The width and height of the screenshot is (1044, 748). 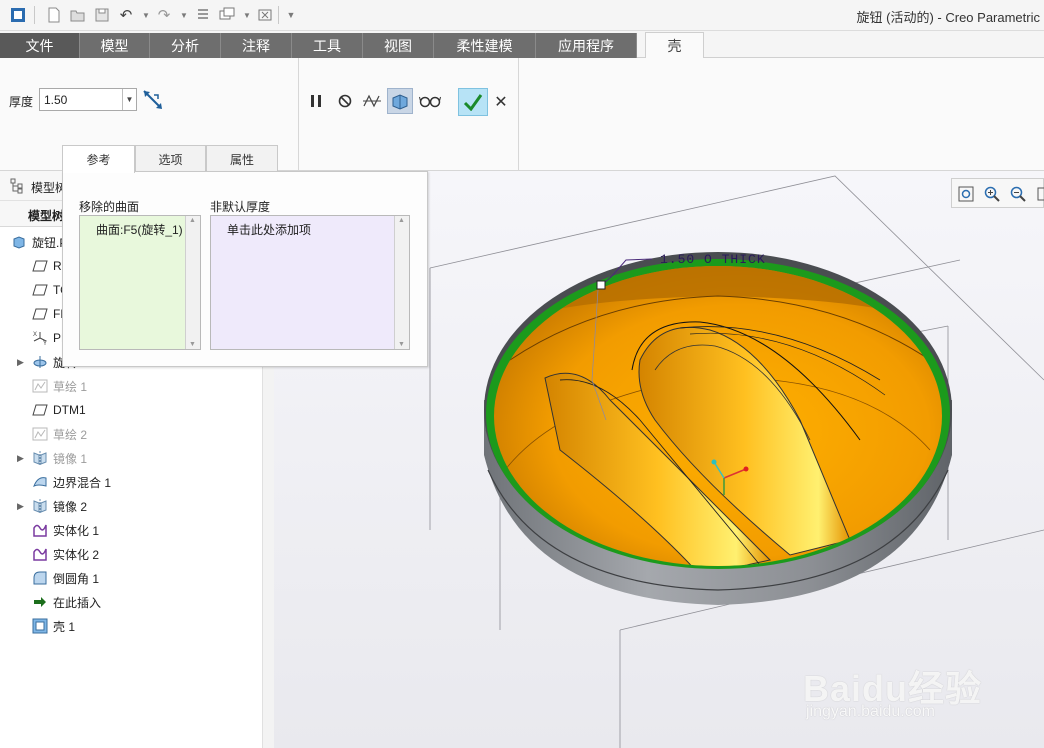 I want to click on verify-mode-glasses-icon, so click(x=430, y=101).